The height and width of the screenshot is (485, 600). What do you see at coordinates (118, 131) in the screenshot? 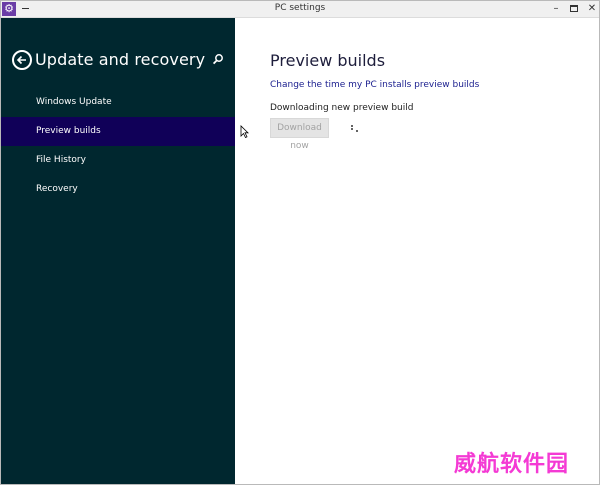
I see `sidebar-item-preview-builds: Preview builds` at bounding box center [118, 131].